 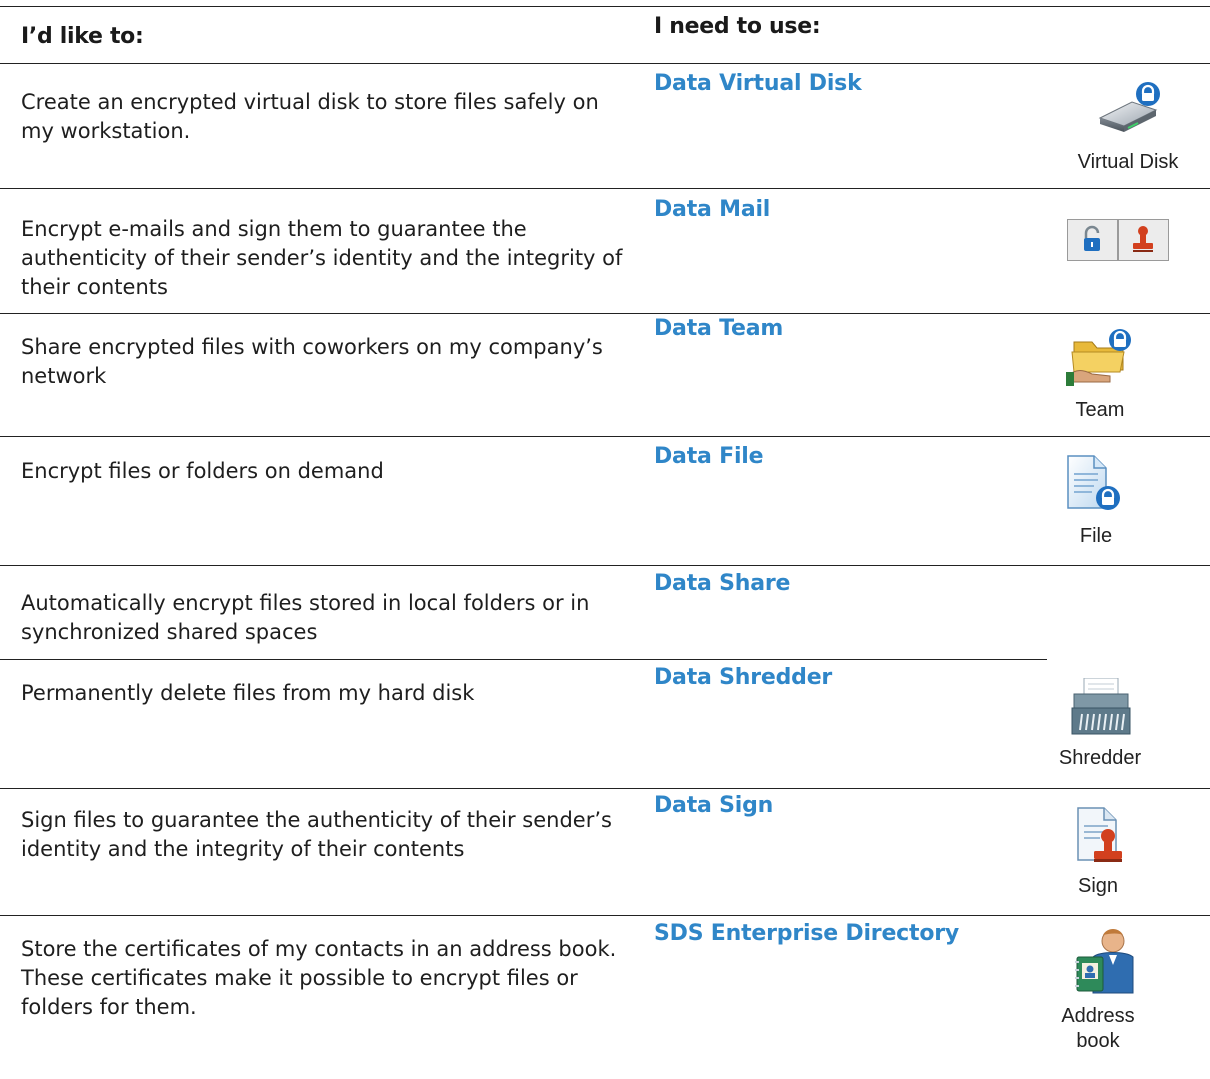 What do you see at coordinates (1100, 758) in the screenshot?
I see `shredder-icon-label: Shredder` at bounding box center [1100, 758].